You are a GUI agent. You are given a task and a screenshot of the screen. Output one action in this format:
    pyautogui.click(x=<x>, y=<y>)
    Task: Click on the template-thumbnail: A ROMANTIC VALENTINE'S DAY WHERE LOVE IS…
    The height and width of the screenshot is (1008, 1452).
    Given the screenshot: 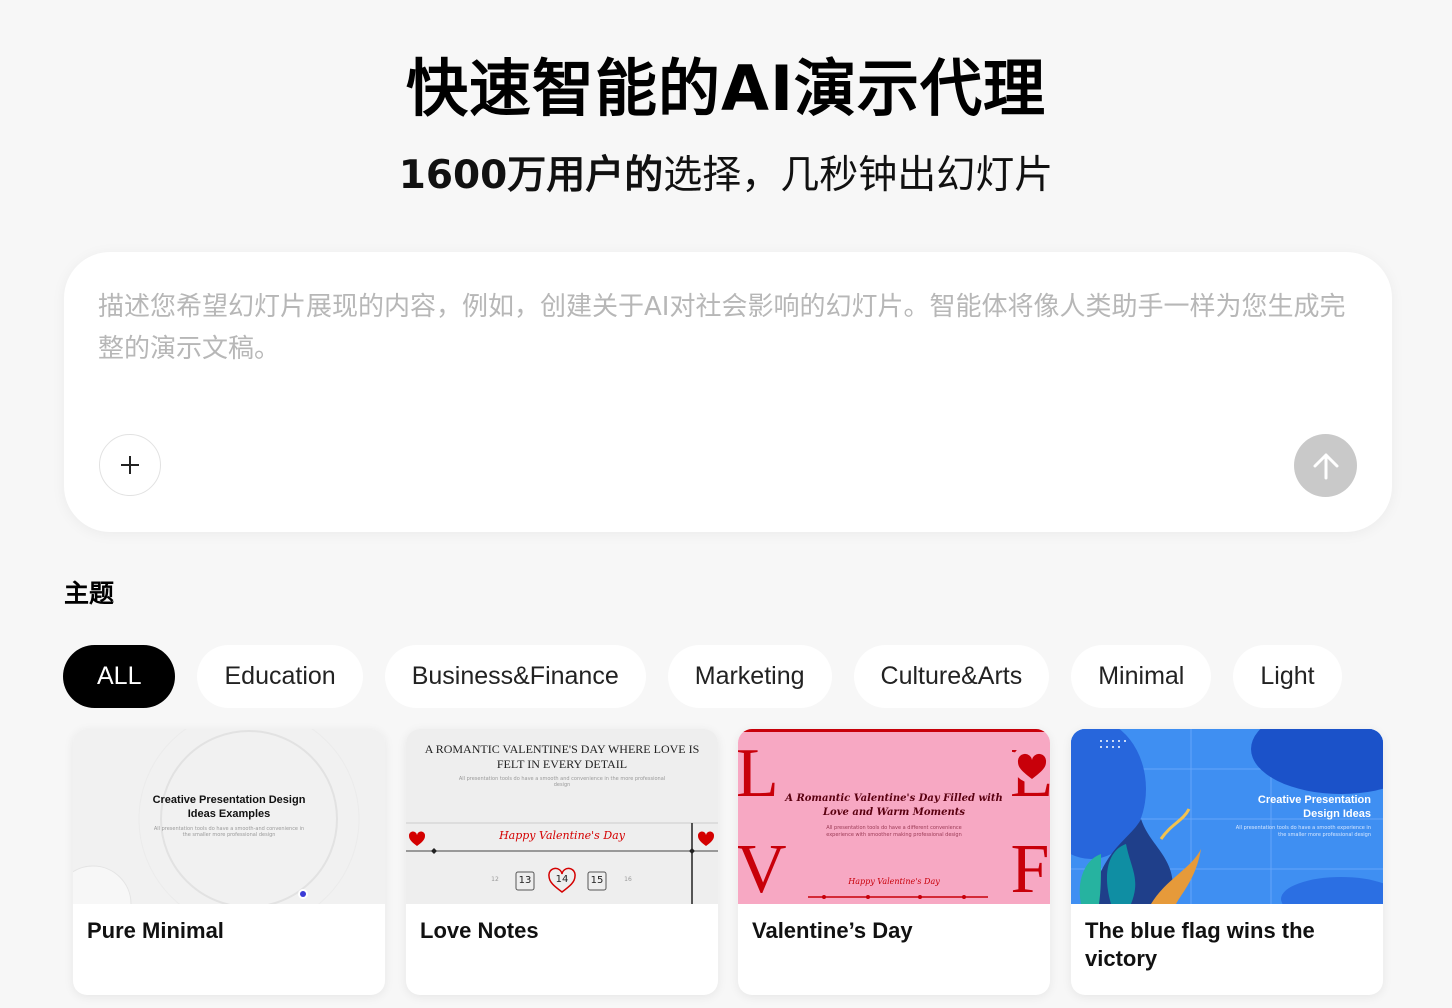 What is the action you would take?
    pyautogui.click(x=562, y=816)
    